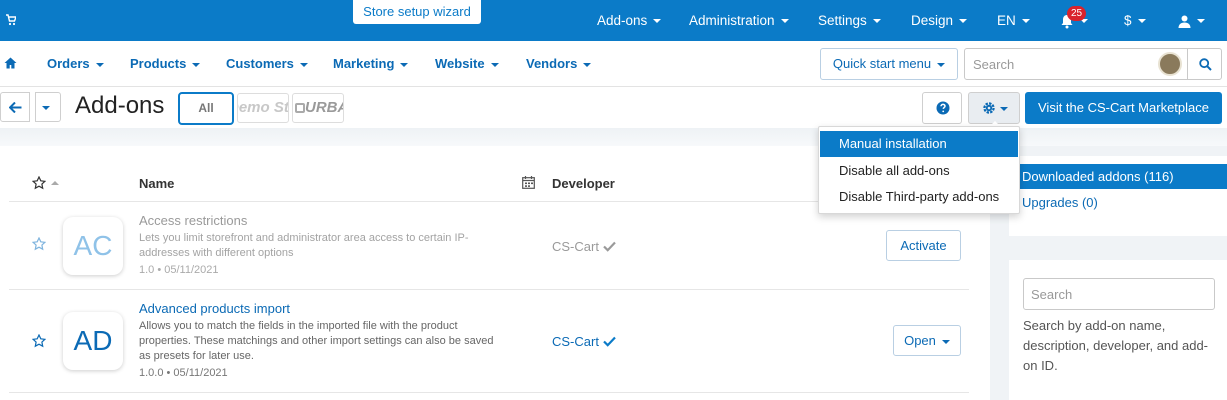  I want to click on sidebar-item-downloaded: Downloaded addons (116), so click(1118, 176).